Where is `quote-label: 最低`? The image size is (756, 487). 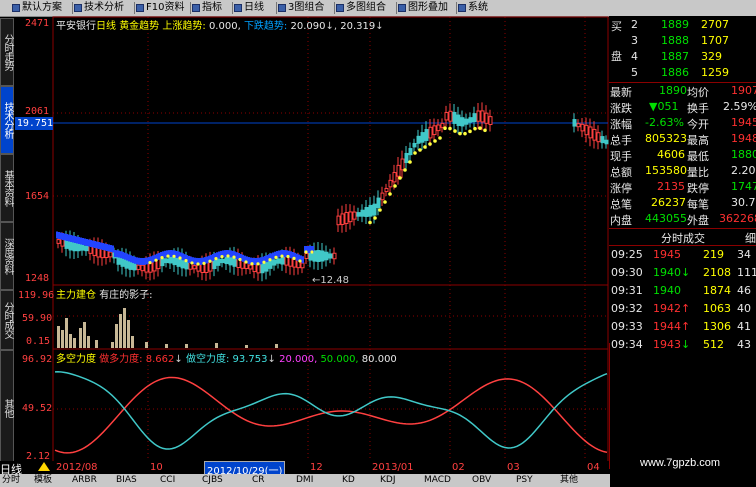 quote-label: 最低 is located at coordinates (698, 156).